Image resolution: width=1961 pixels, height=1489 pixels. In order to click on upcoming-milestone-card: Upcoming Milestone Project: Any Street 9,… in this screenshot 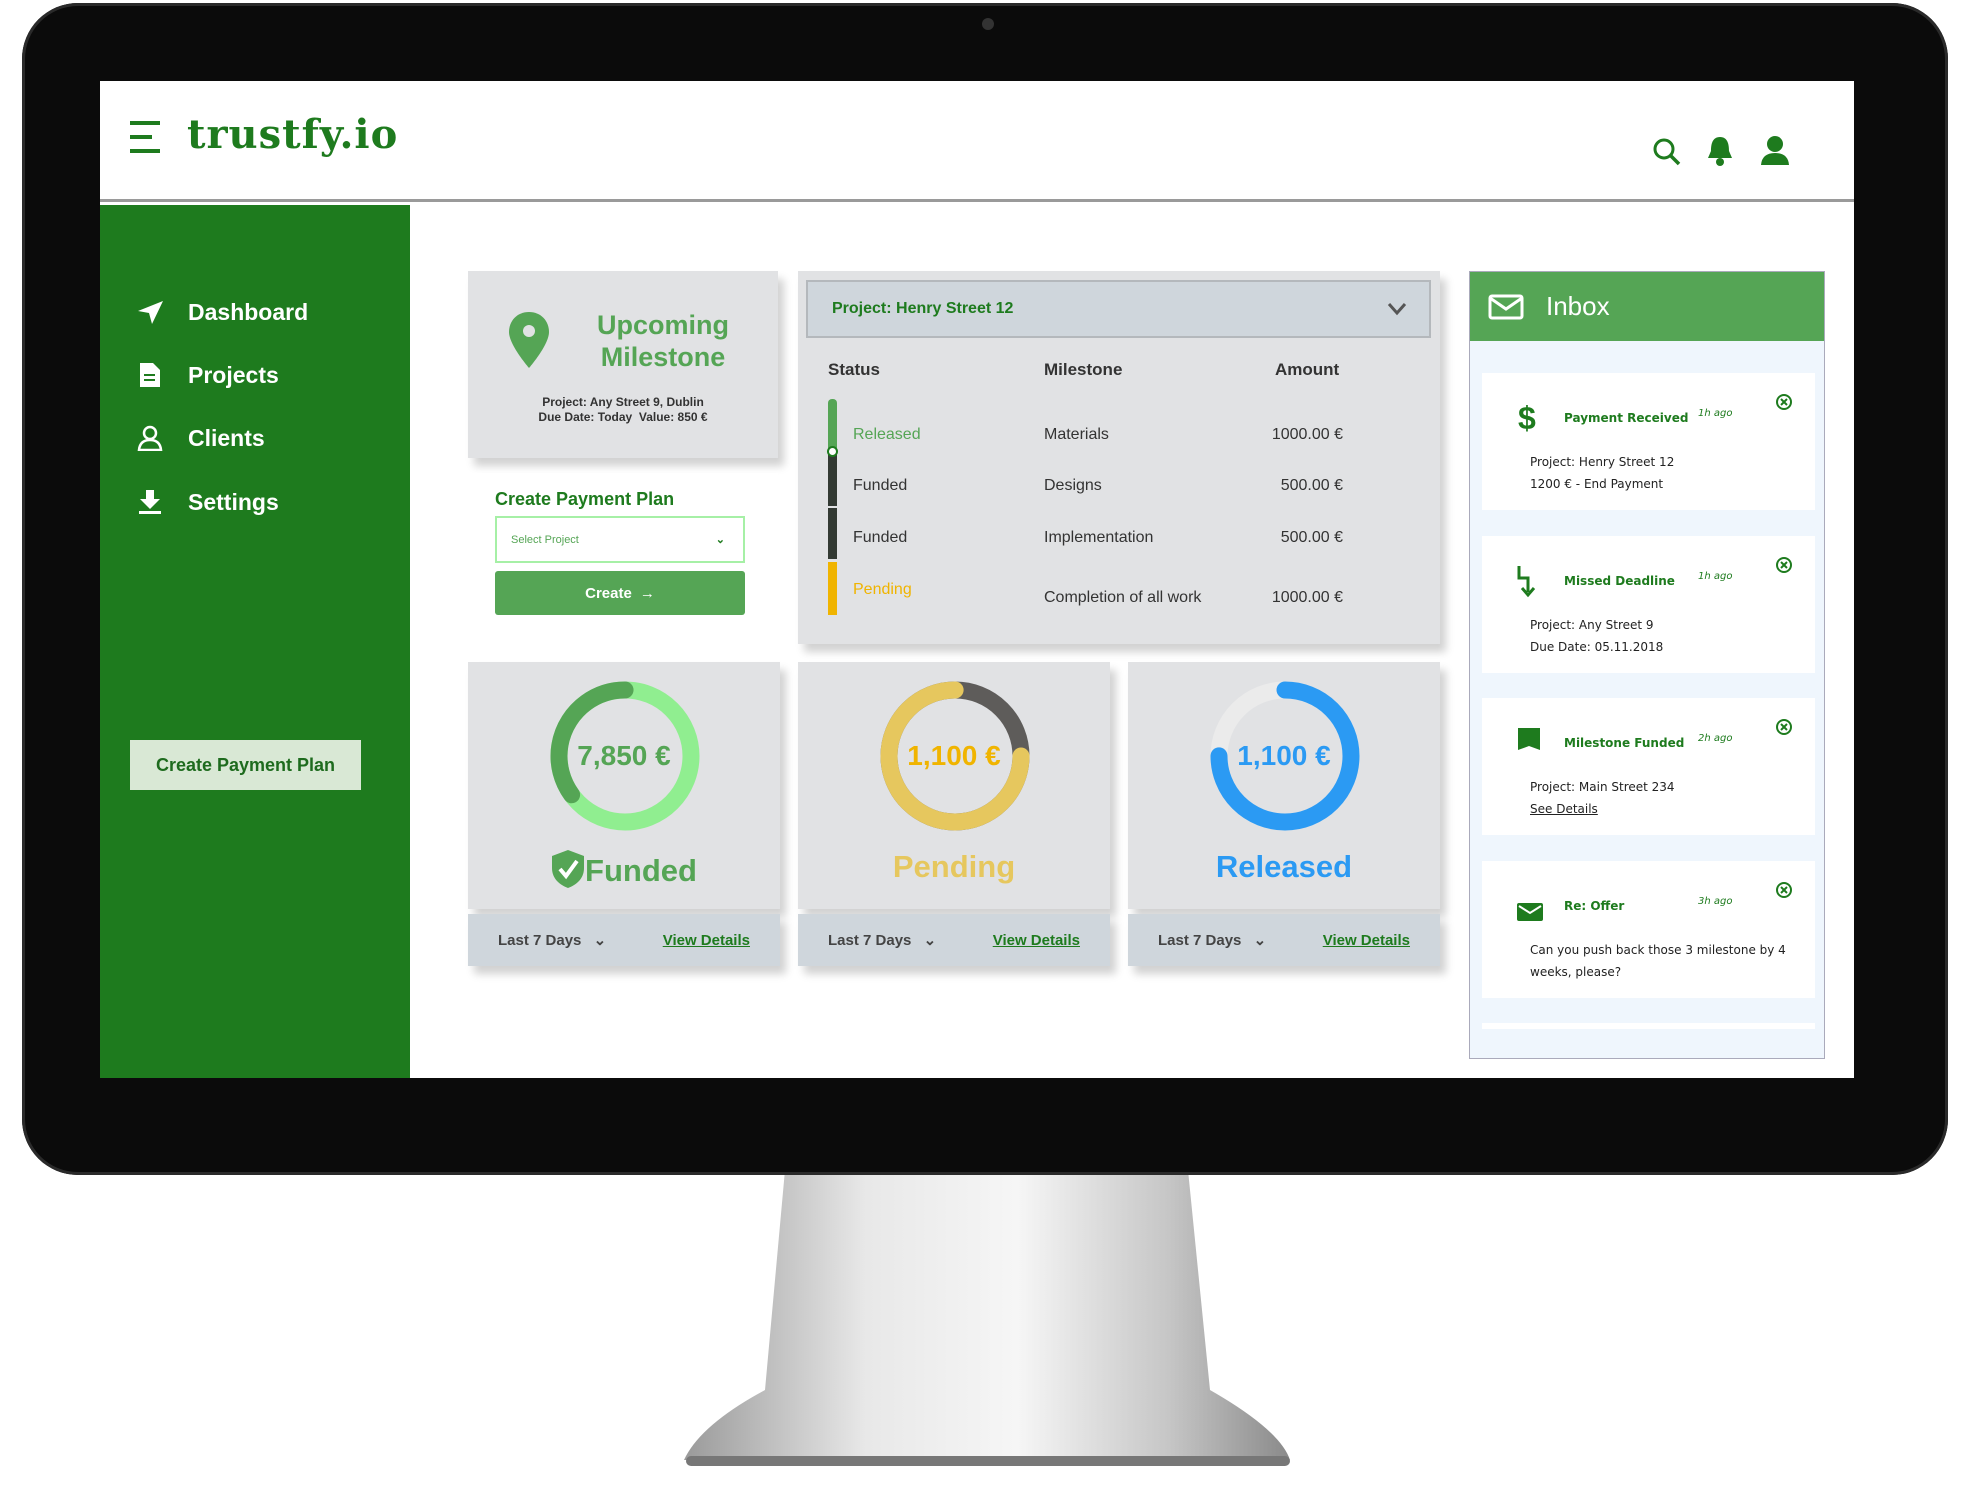, I will do `click(623, 364)`.